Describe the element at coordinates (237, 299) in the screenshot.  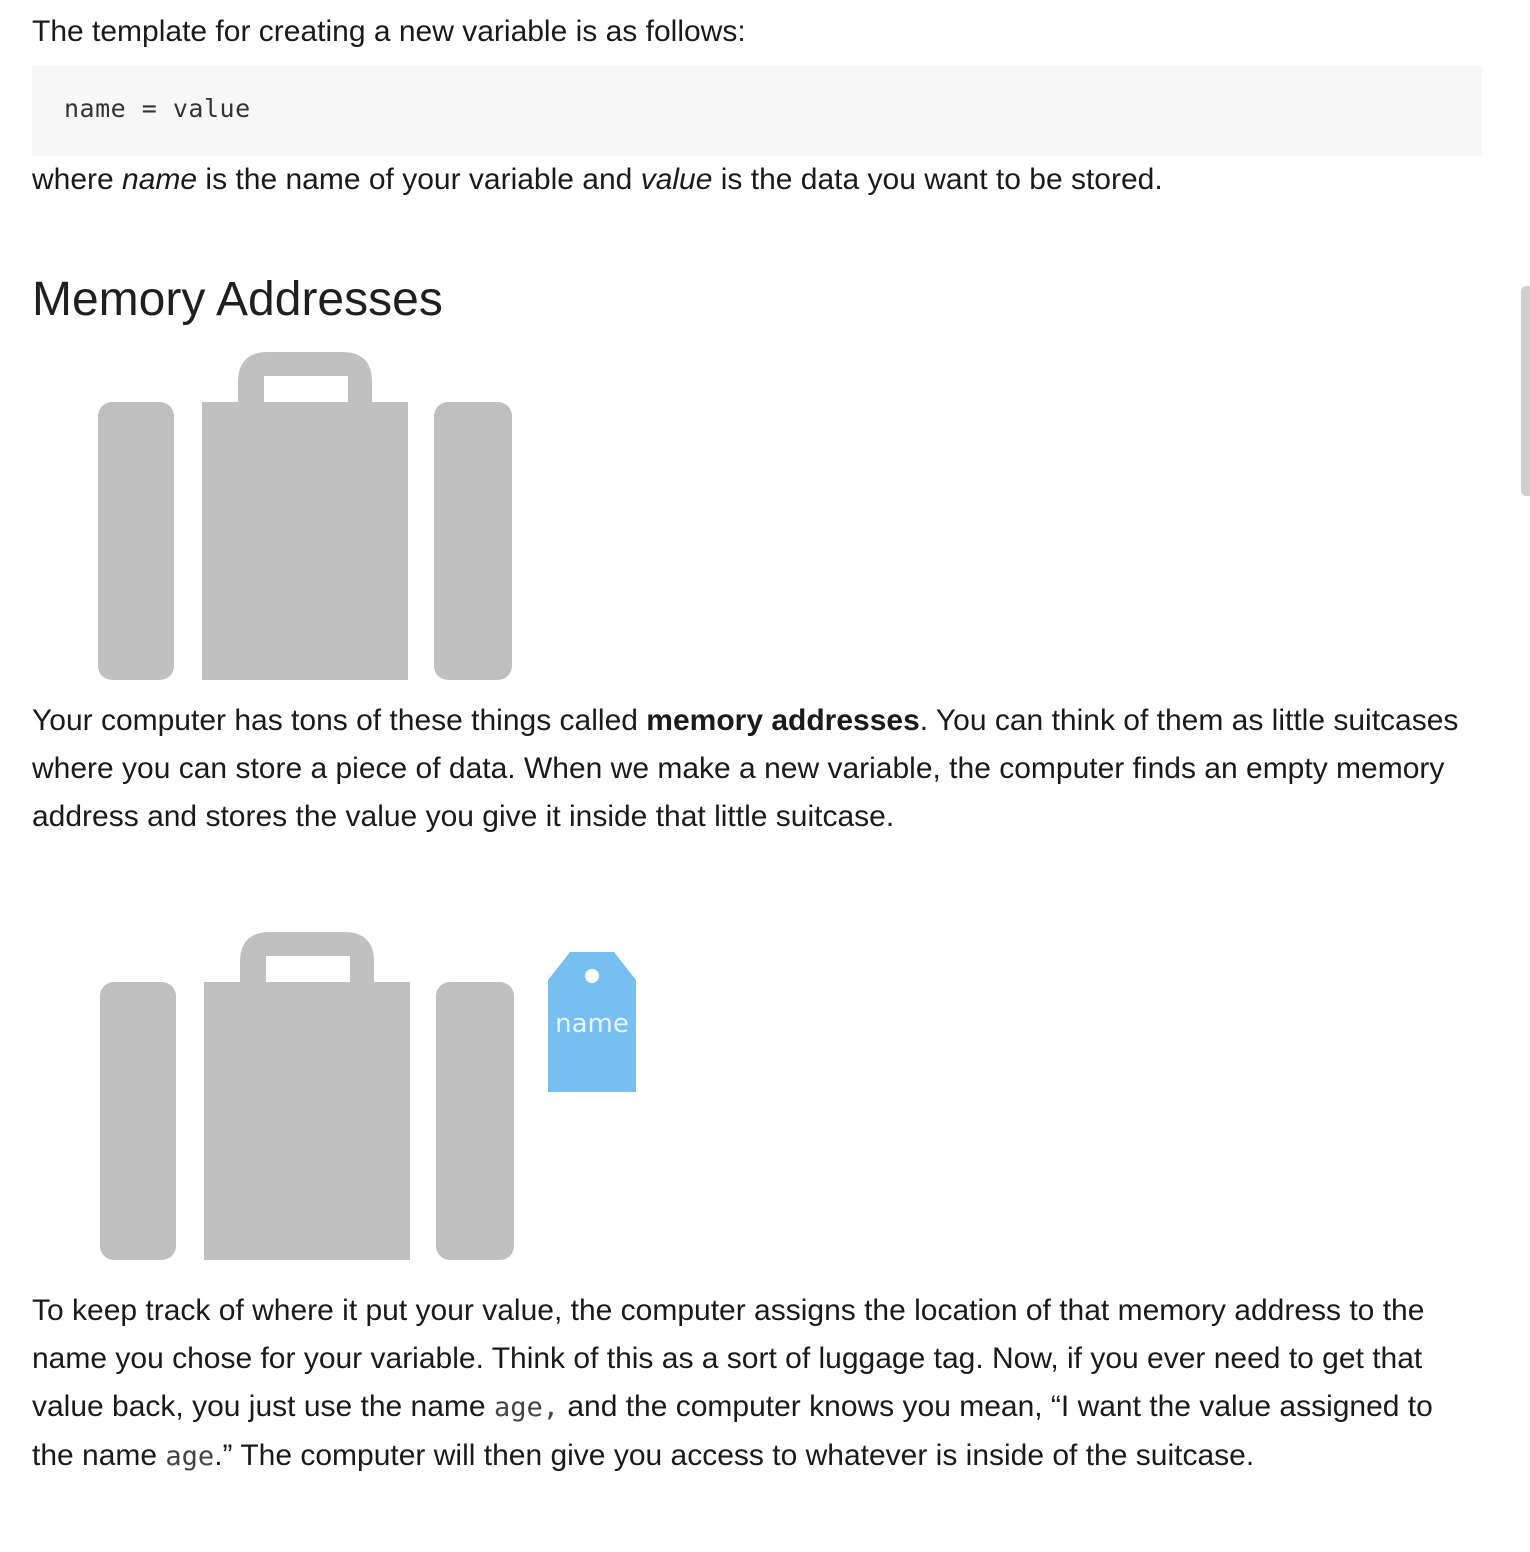
I see `section-heading: Memory Addresses` at that location.